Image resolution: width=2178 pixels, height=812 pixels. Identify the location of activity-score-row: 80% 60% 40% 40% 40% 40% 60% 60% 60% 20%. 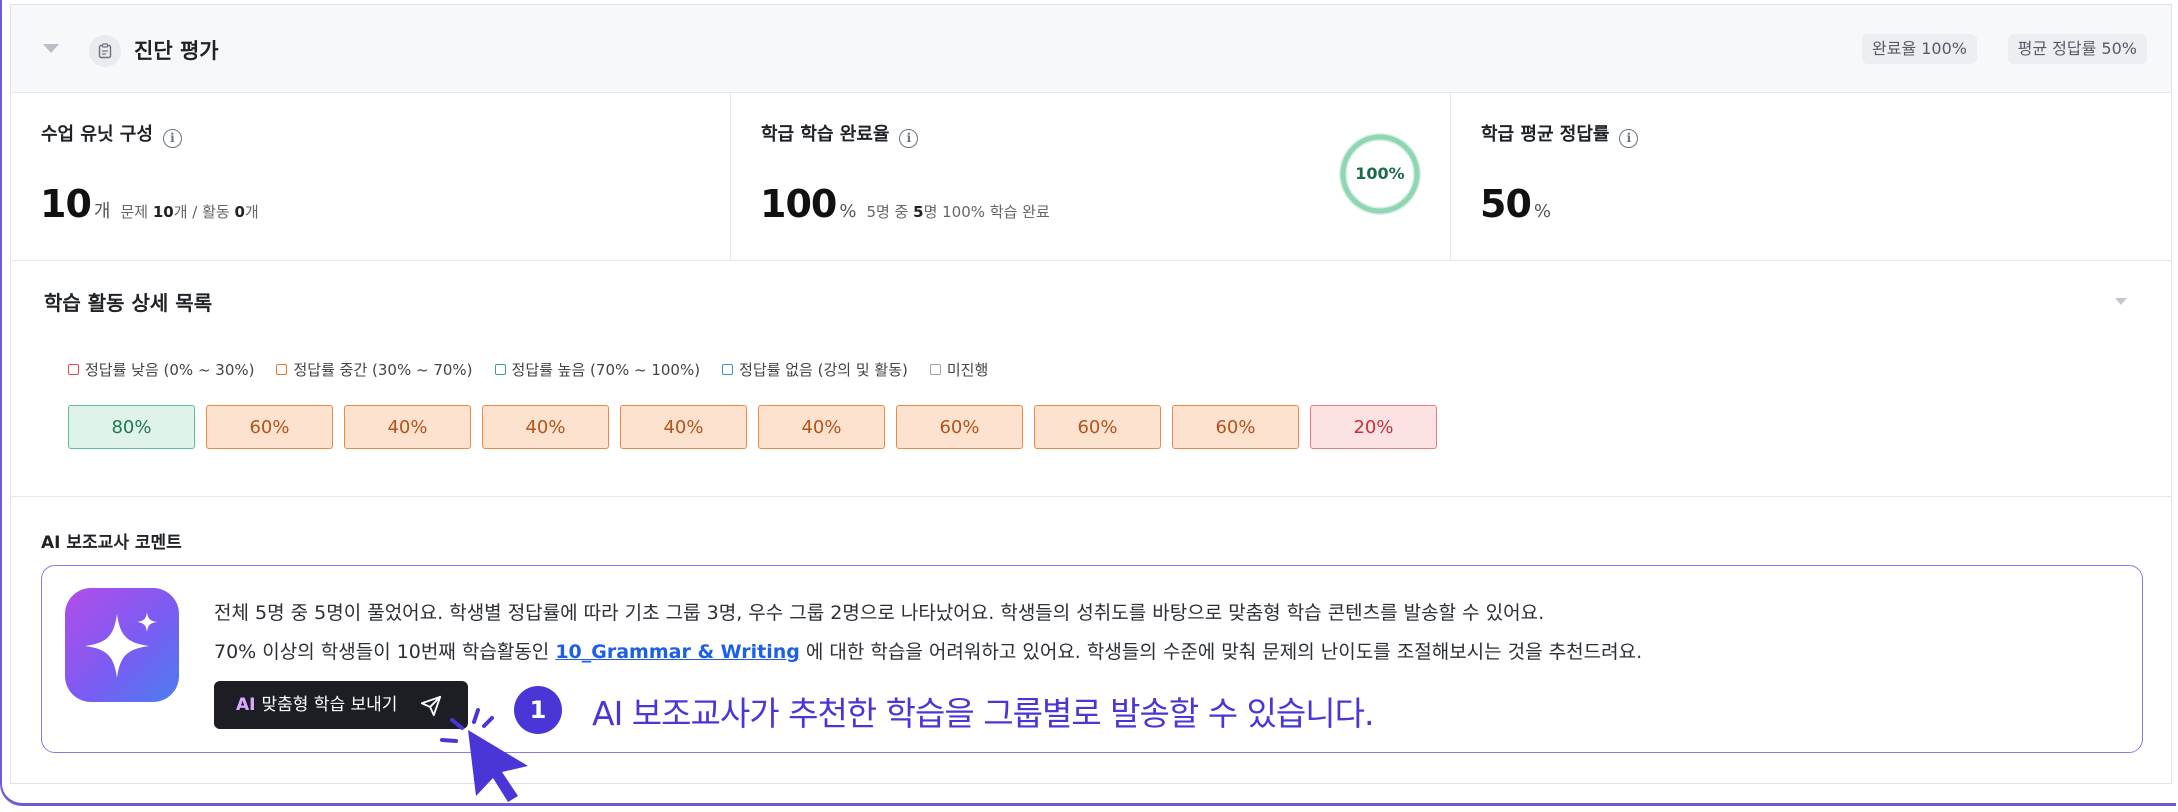
(752, 427).